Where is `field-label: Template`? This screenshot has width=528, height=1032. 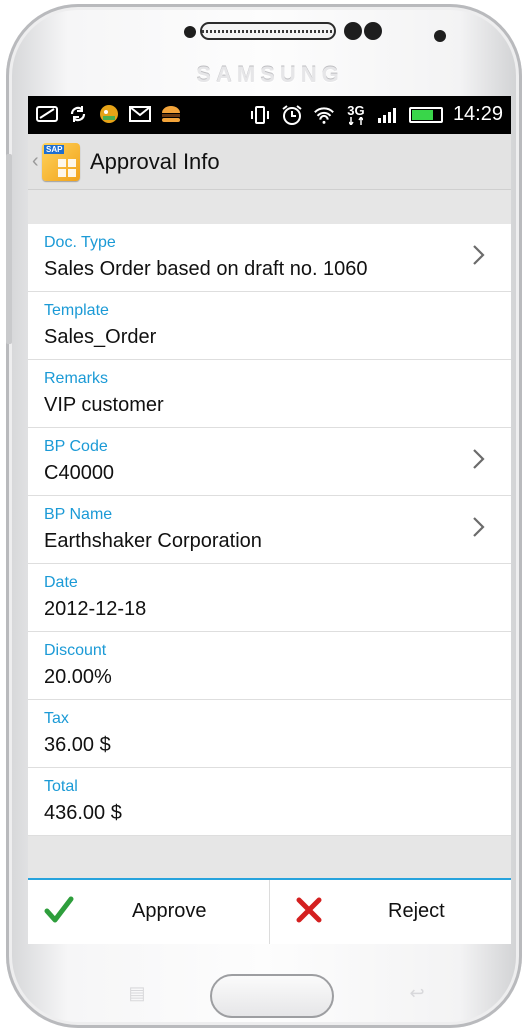
field-label: Template is located at coordinates (76, 310).